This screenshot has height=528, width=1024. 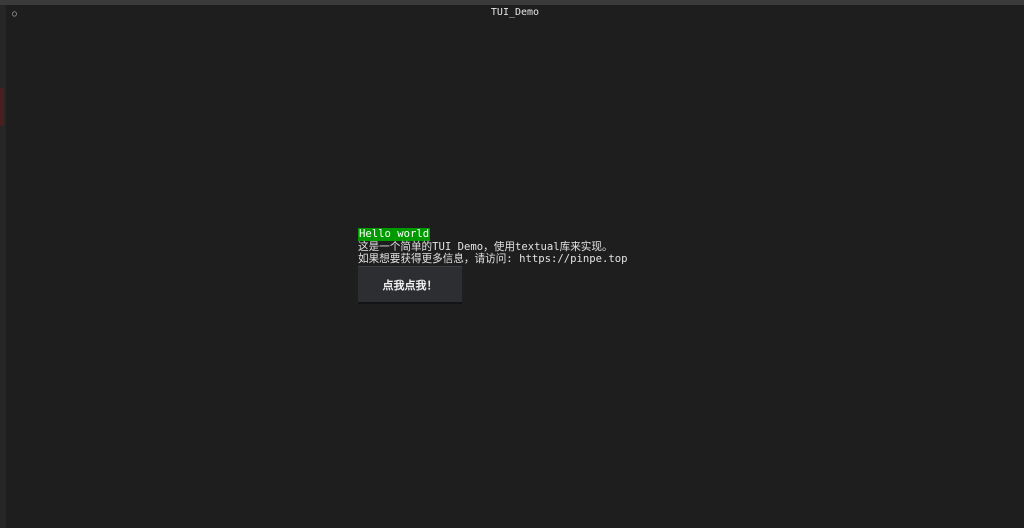 What do you see at coordinates (3, 266) in the screenshot?
I see `left-side-strip` at bounding box center [3, 266].